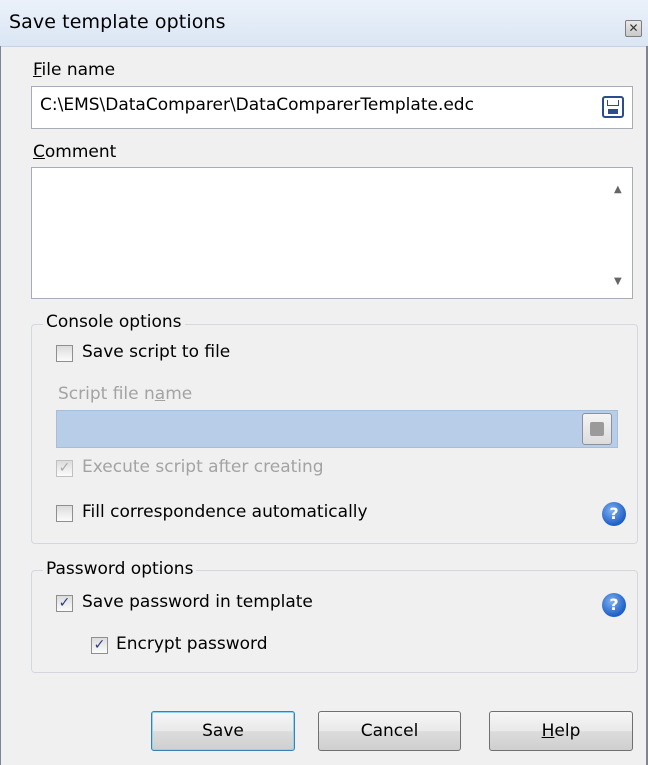 This screenshot has height=765, width=648. I want to click on close-button: ✕, so click(633, 28).